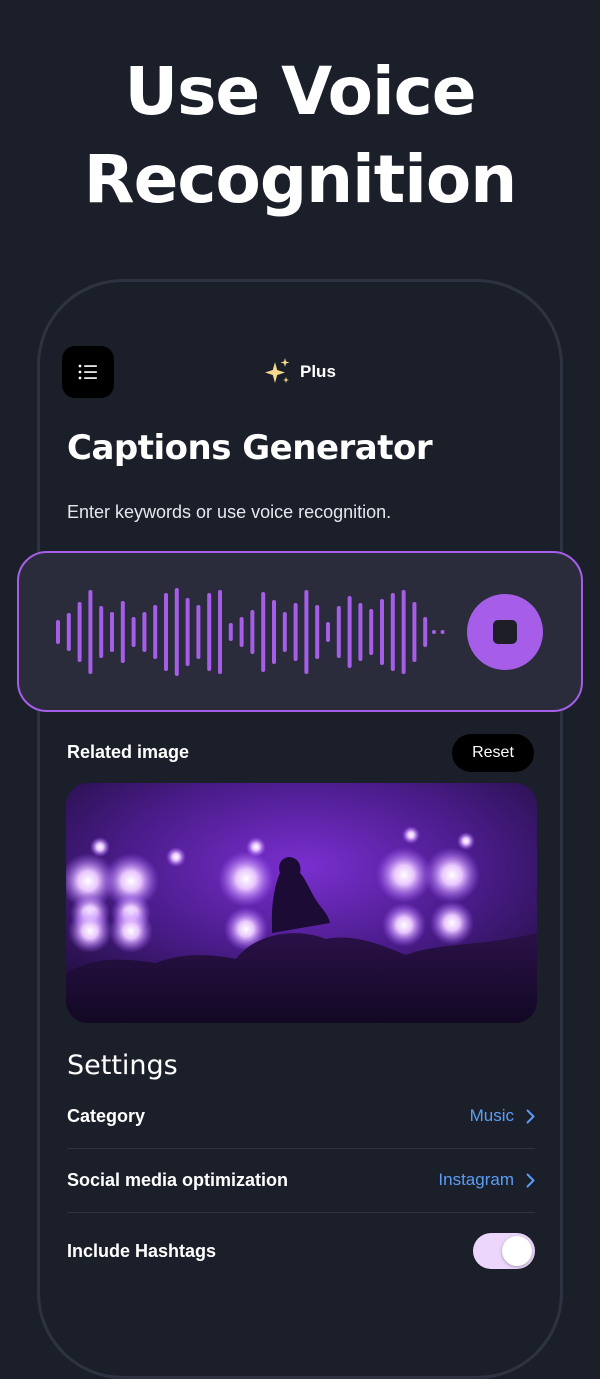 This screenshot has width=600, height=1379. What do you see at coordinates (476, 1179) in the screenshot?
I see `social-media-value-text: Instagram` at bounding box center [476, 1179].